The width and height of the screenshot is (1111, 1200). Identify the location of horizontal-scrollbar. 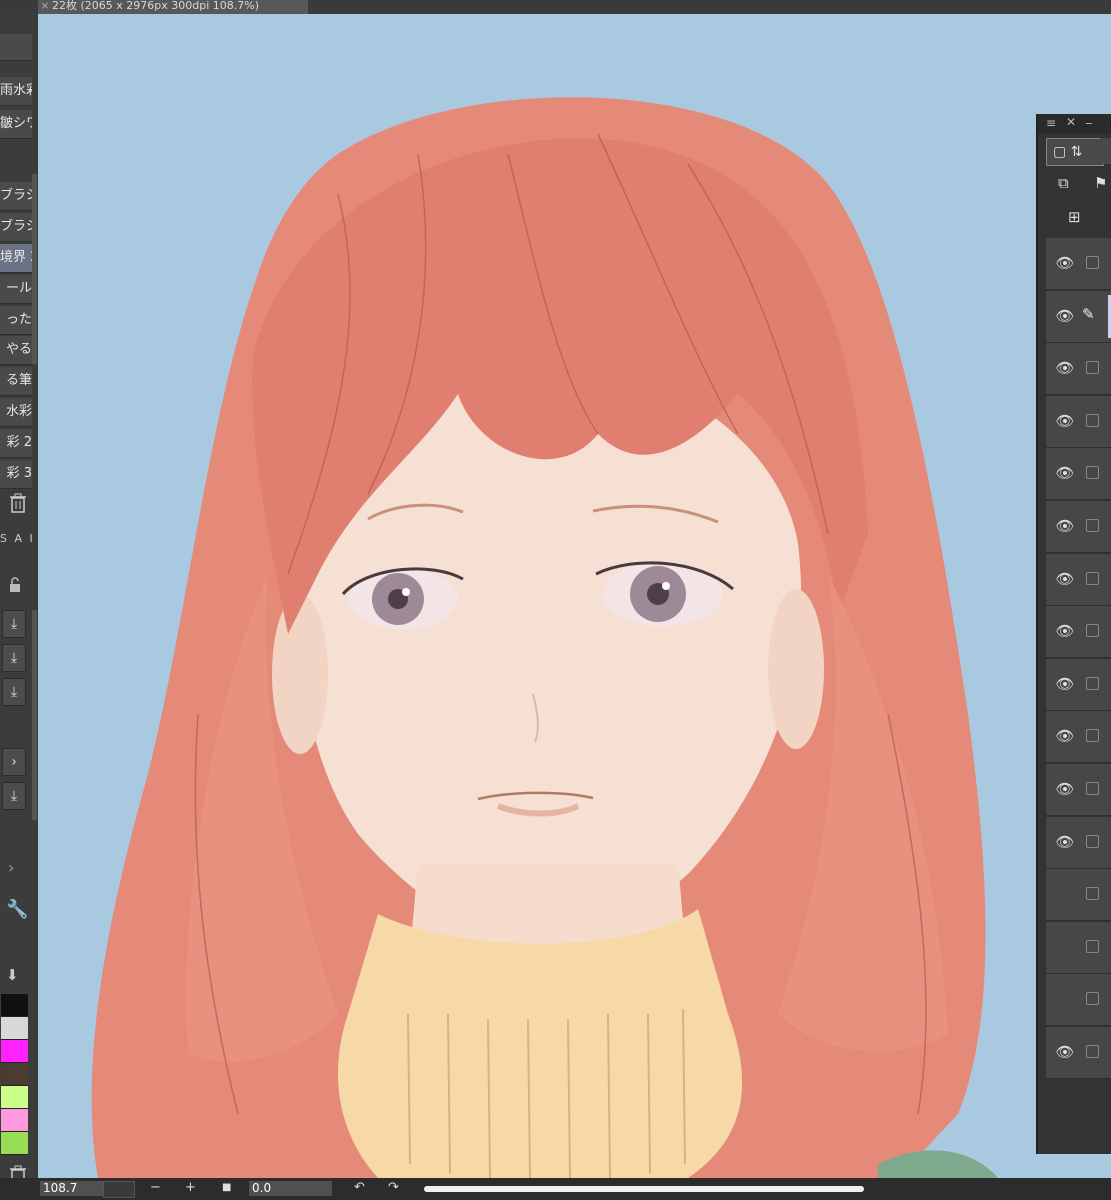
(644, 1189).